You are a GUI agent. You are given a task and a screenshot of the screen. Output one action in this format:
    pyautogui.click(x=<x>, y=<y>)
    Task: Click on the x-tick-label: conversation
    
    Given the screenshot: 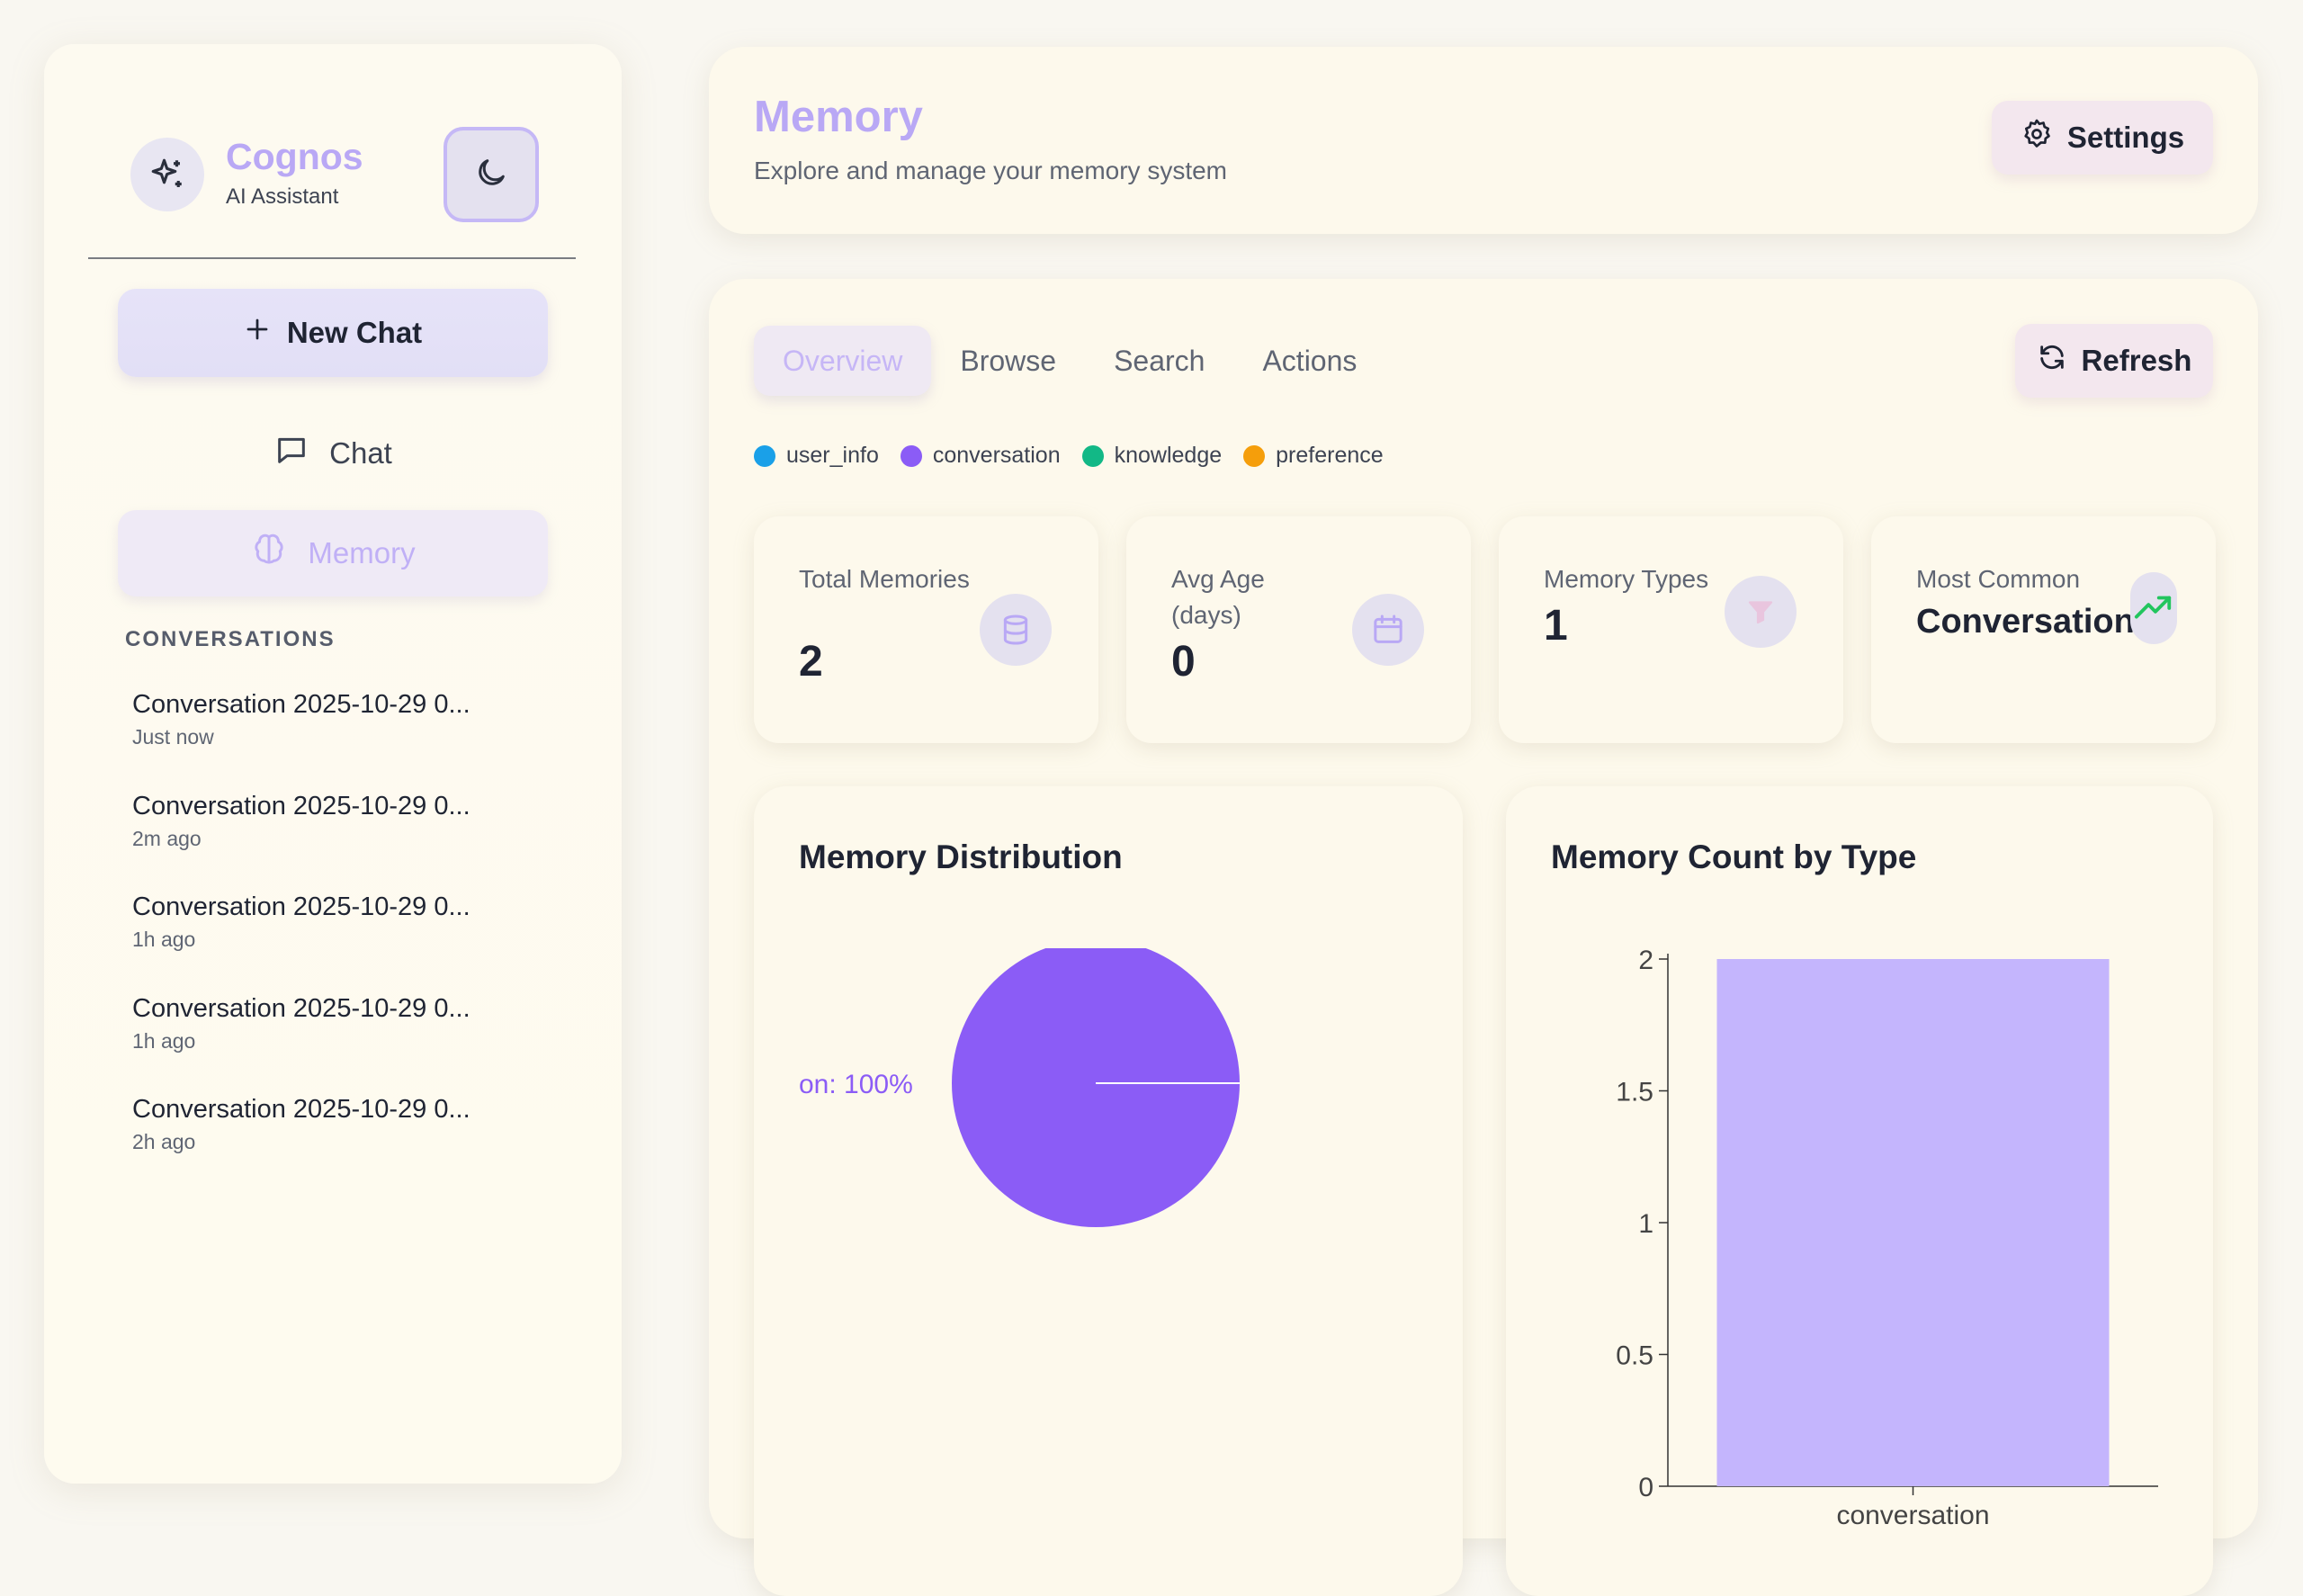 What is the action you would take?
    pyautogui.click(x=1912, y=1515)
    